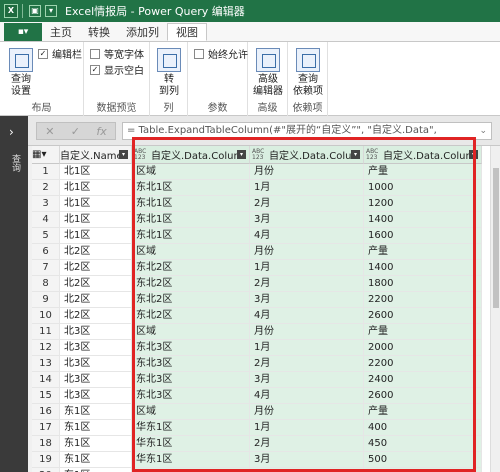  I want to click on advanced-editor-button: 高级 编辑器, so click(268, 73).